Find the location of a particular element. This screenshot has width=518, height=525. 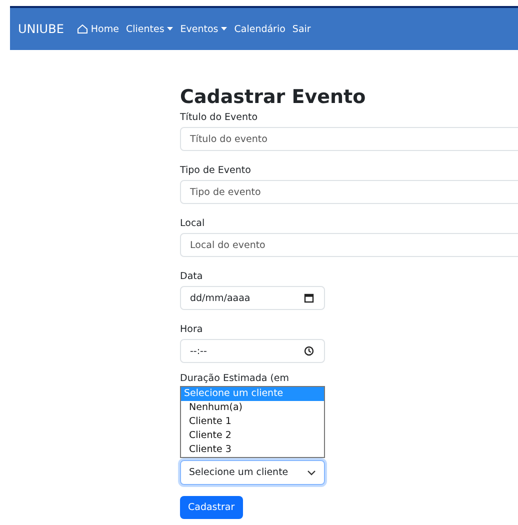

input-field: Local do evento is located at coordinates (349, 245).